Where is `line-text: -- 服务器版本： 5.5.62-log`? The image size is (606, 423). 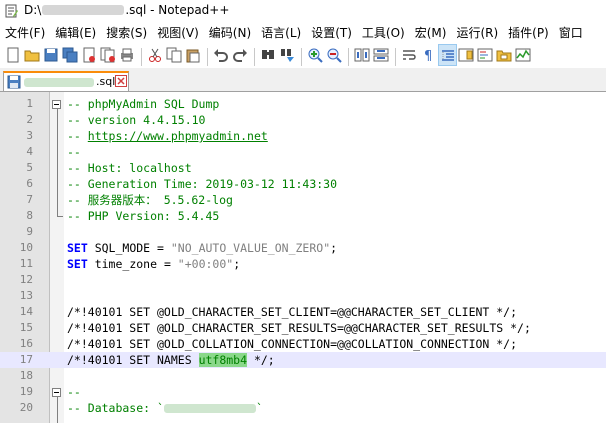 line-text: -- 服务器版本： 5.5.62-log is located at coordinates (150, 200).